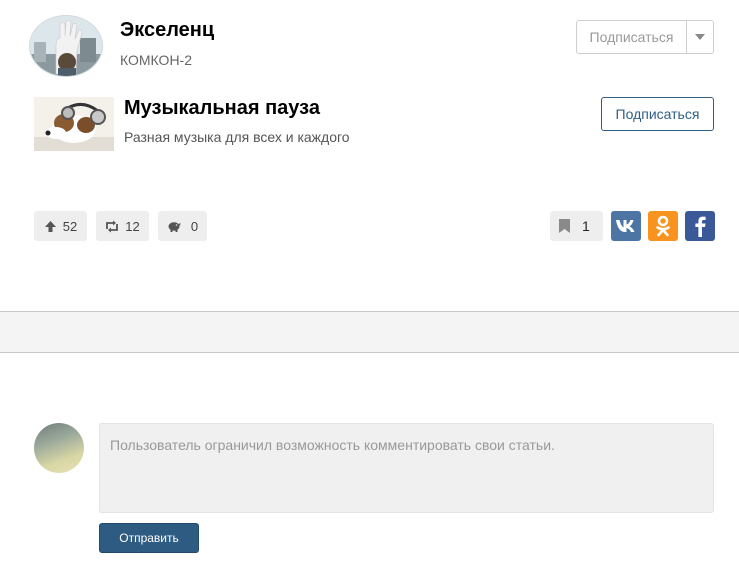 The image size is (739, 583). Describe the element at coordinates (182, 226) in the screenshot. I see `donate-button: 0` at that location.